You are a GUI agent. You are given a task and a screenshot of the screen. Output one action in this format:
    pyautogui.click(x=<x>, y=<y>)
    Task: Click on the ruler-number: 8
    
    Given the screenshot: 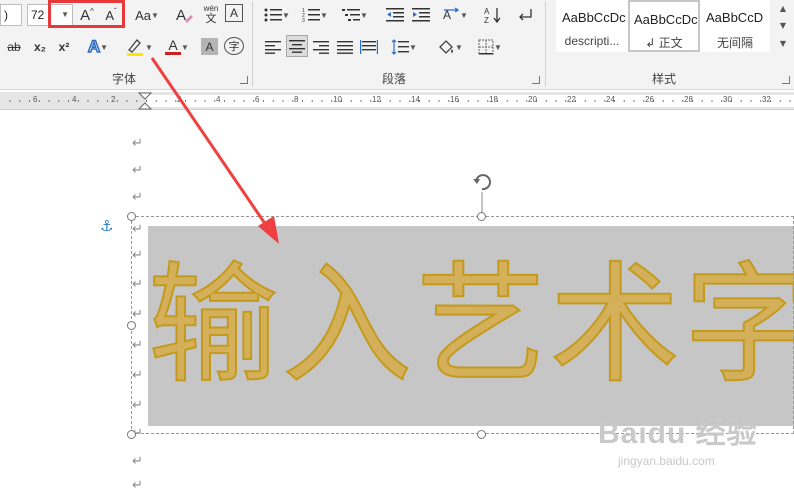 What is the action you would take?
    pyautogui.click(x=296, y=99)
    